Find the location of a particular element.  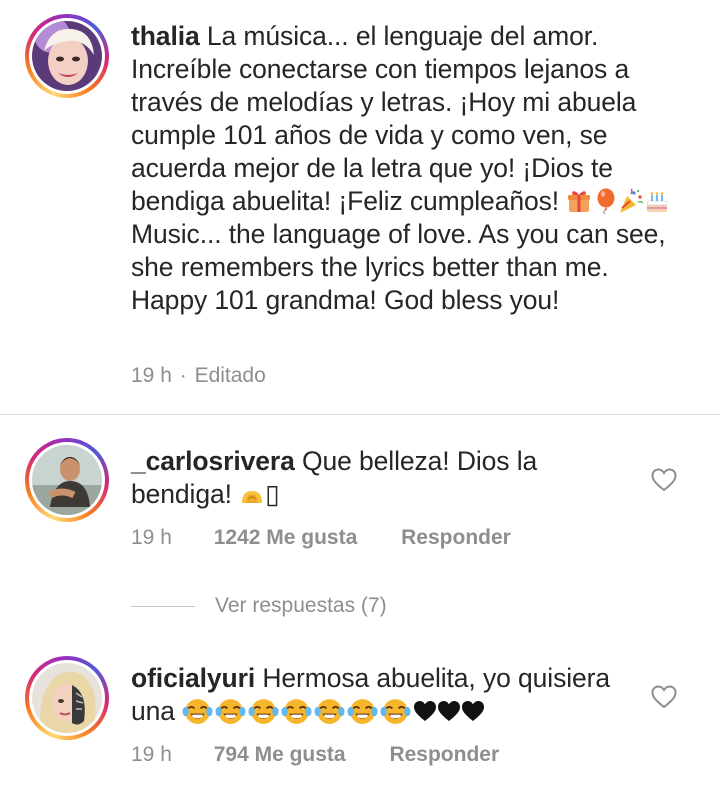

caption-divider is located at coordinates (360, 414).